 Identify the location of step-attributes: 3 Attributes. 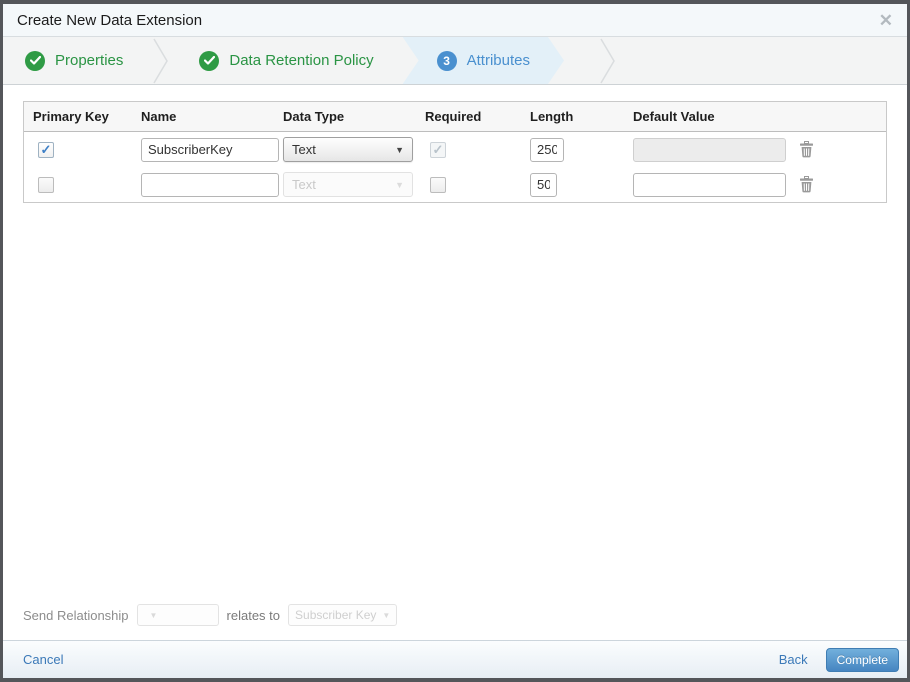
(483, 60).